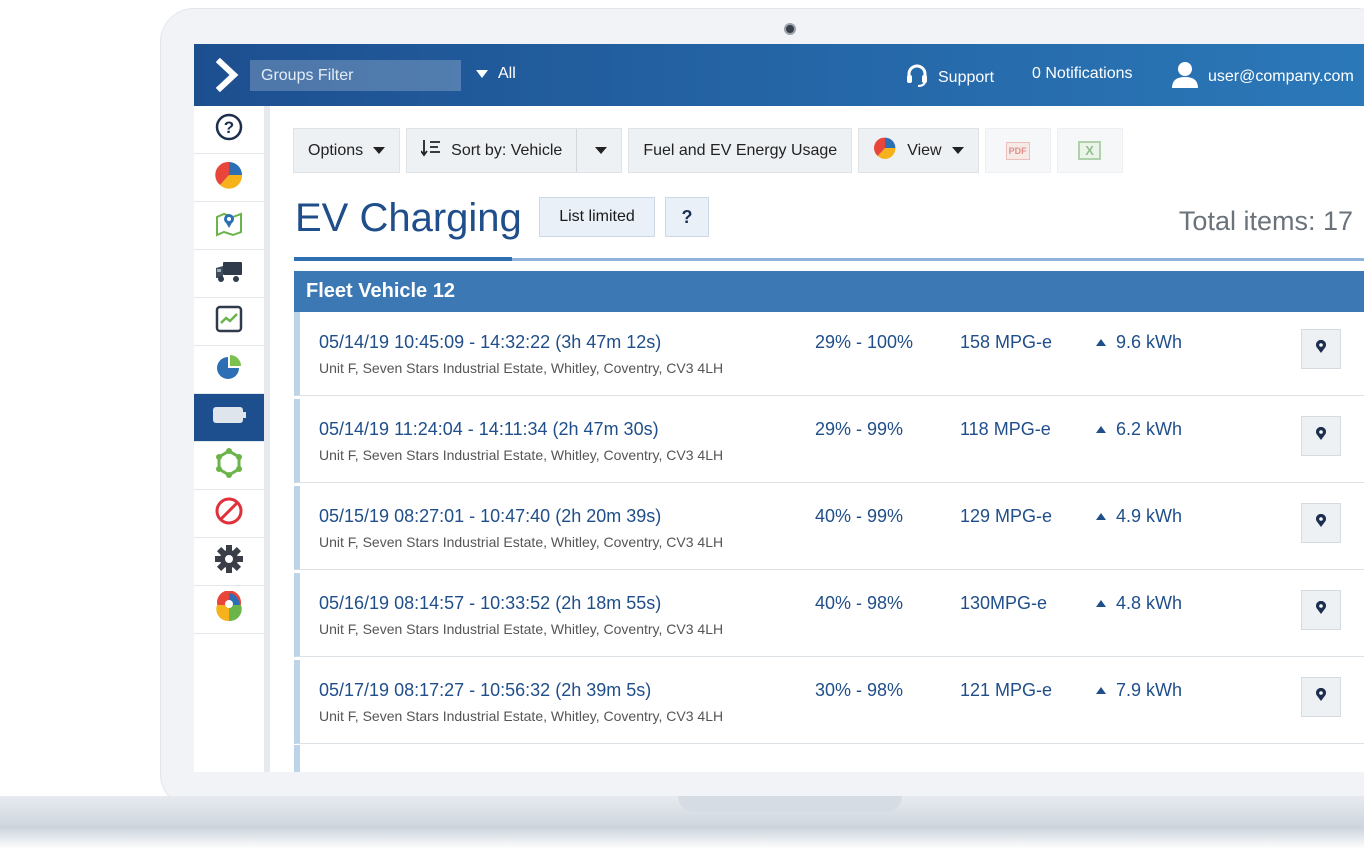 The width and height of the screenshot is (1364, 849). Describe the element at coordinates (687, 217) in the screenshot. I see `help-button: ?` at that location.